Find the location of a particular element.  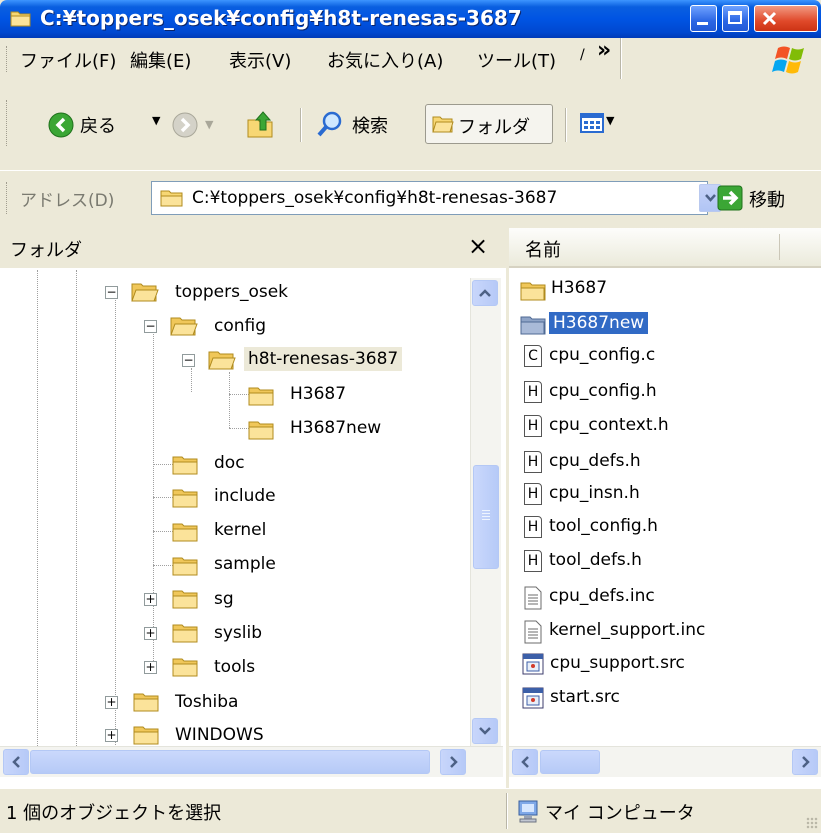

address-grip is located at coordinates (8, 198).